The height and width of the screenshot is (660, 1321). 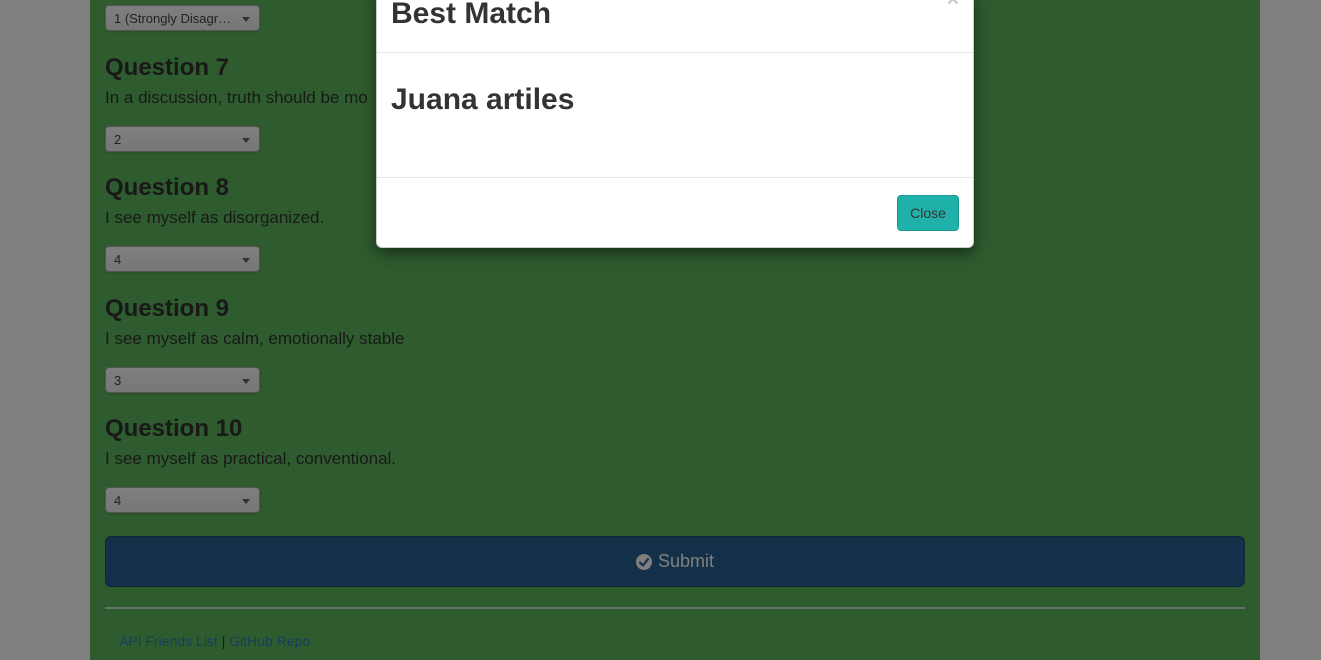 What do you see at coordinates (953, 5) in the screenshot?
I see `close-icon: ×` at bounding box center [953, 5].